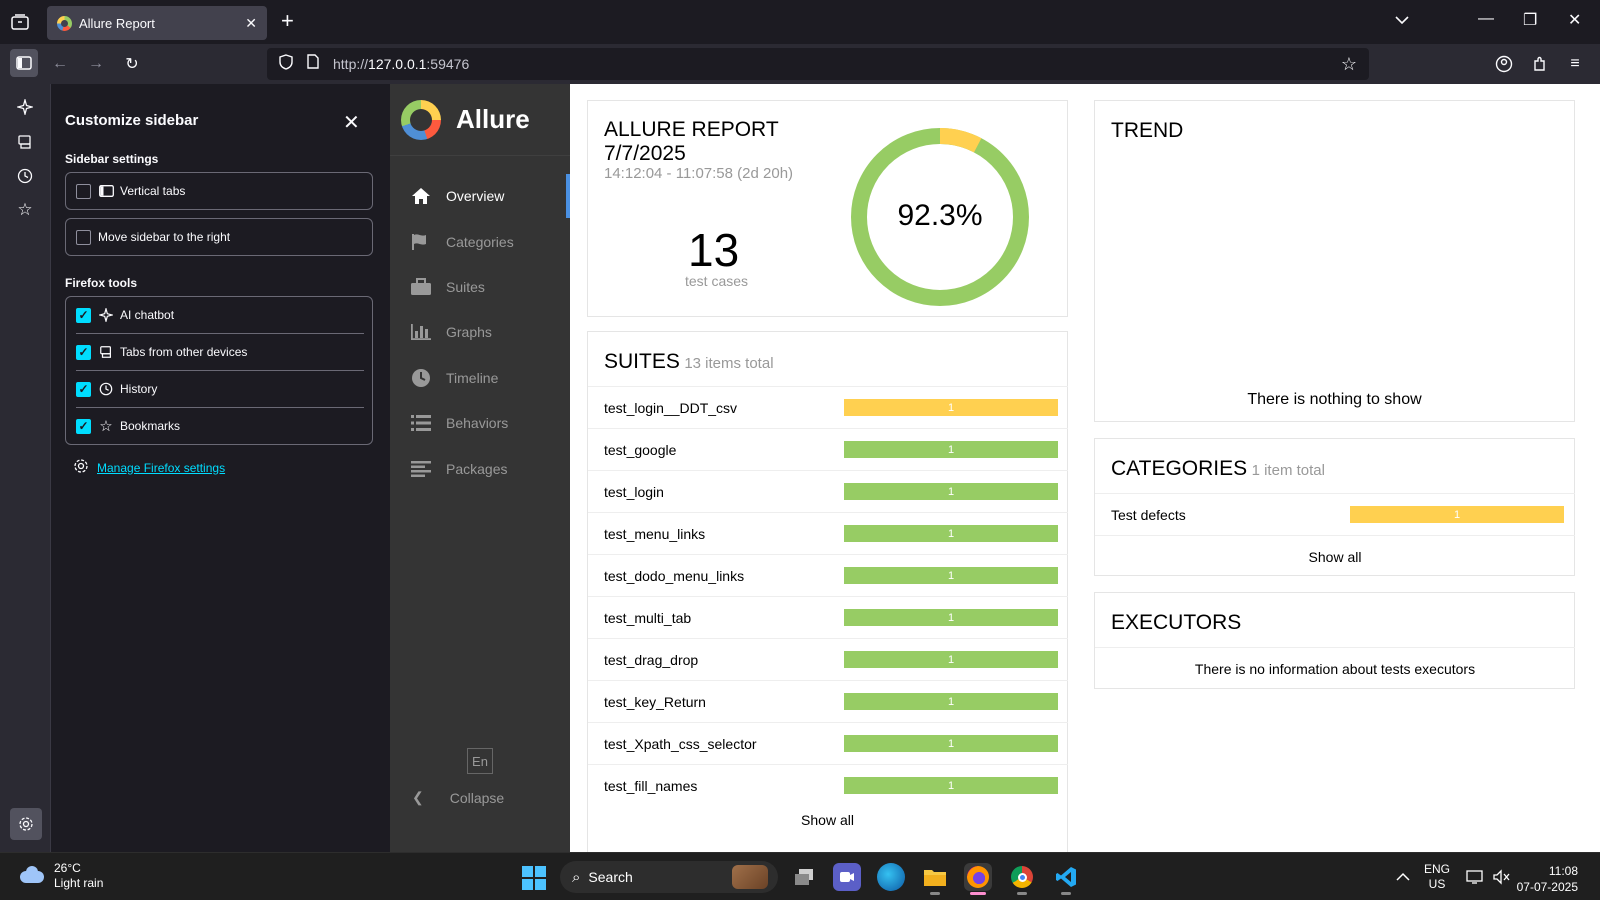 Image resolution: width=1600 pixels, height=900 pixels. Describe the element at coordinates (313, 64) in the screenshot. I see `page-icon` at that location.